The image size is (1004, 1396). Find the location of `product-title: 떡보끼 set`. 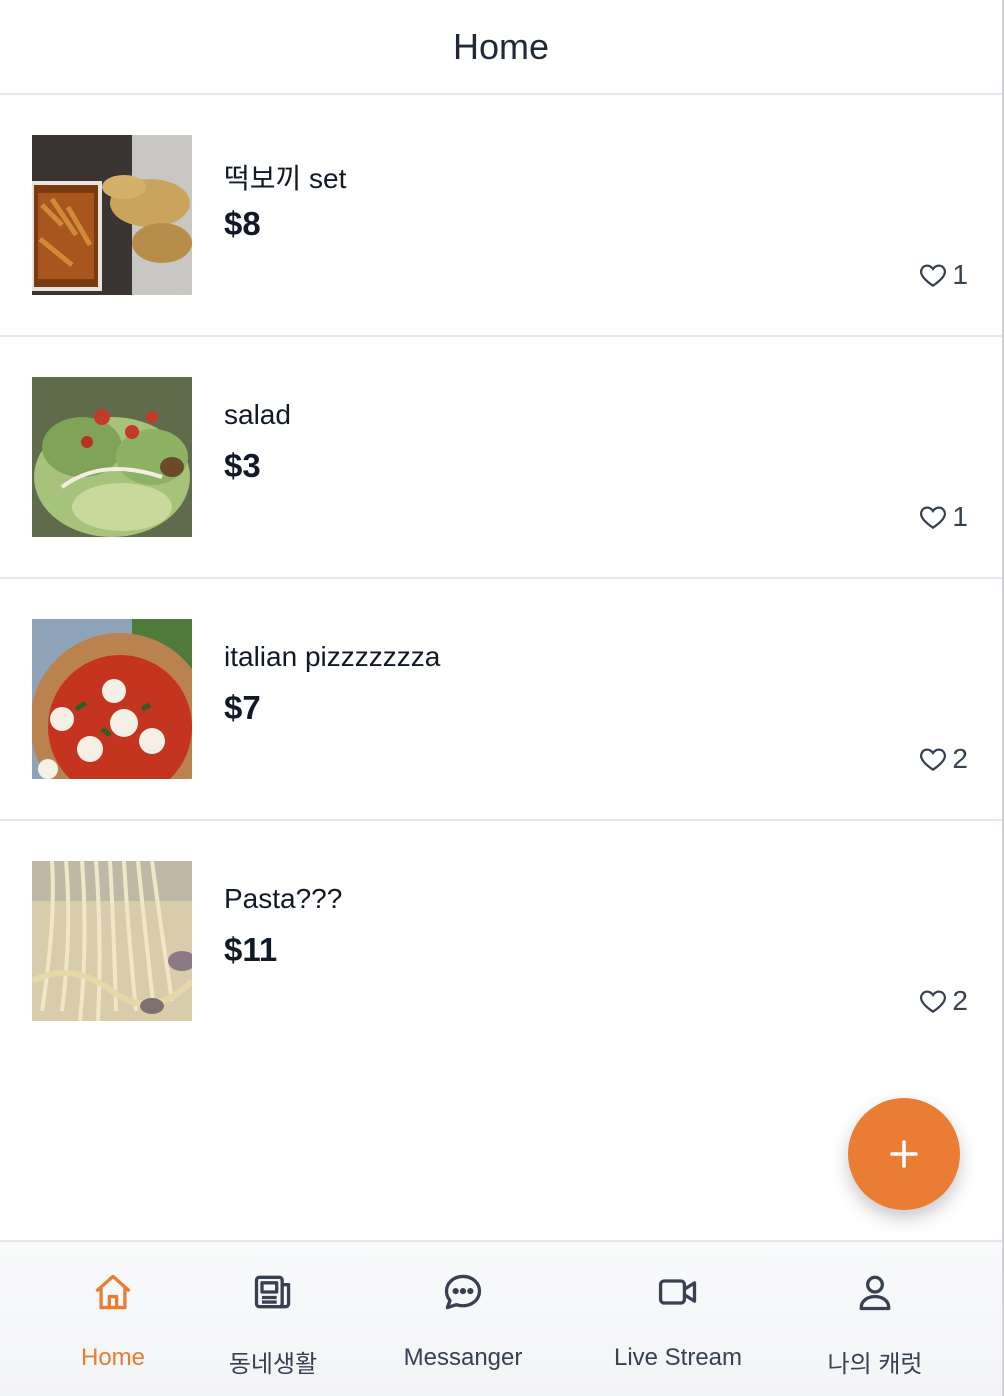

product-title: 떡보끼 set is located at coordinates (285, 177).